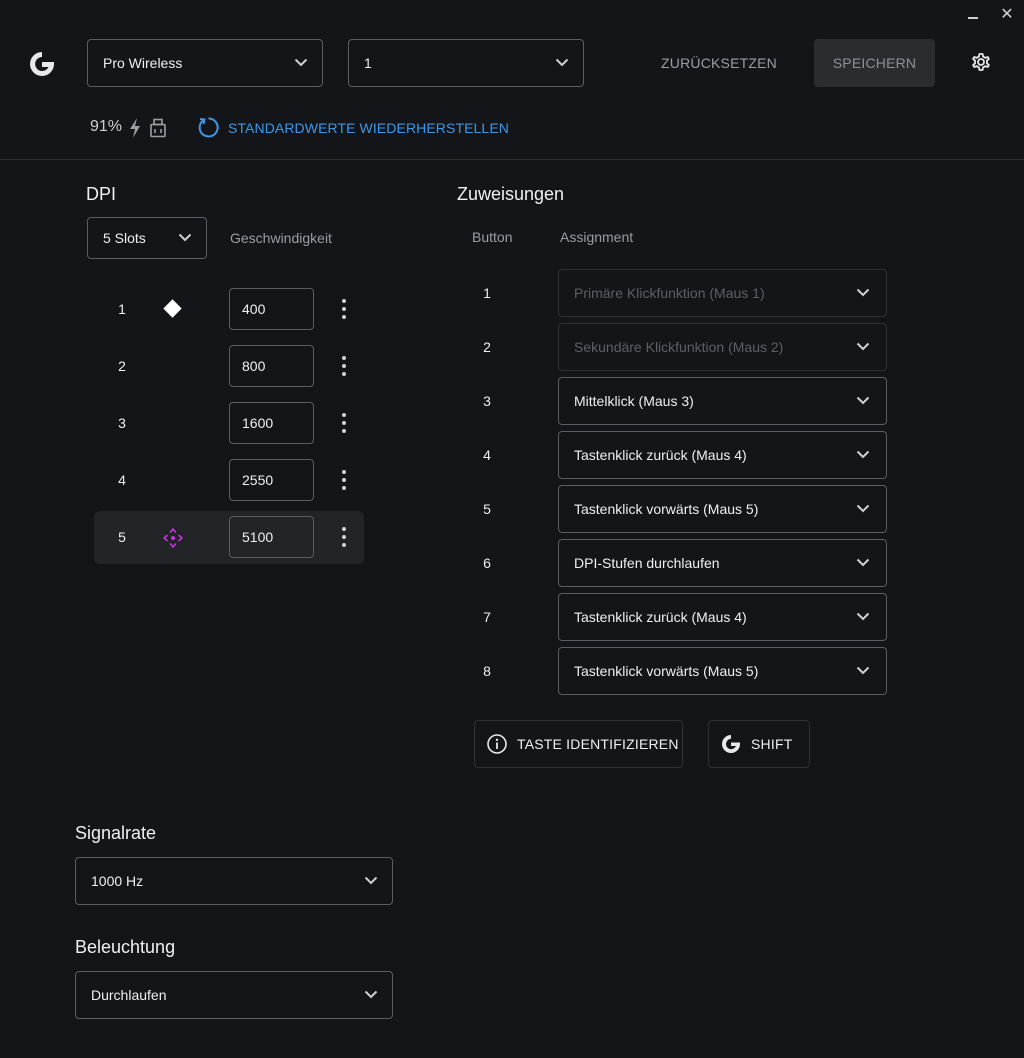 This screenshot has height=1058, width=1024. I want to click on profile-select-value: 1, so click(368, 63).